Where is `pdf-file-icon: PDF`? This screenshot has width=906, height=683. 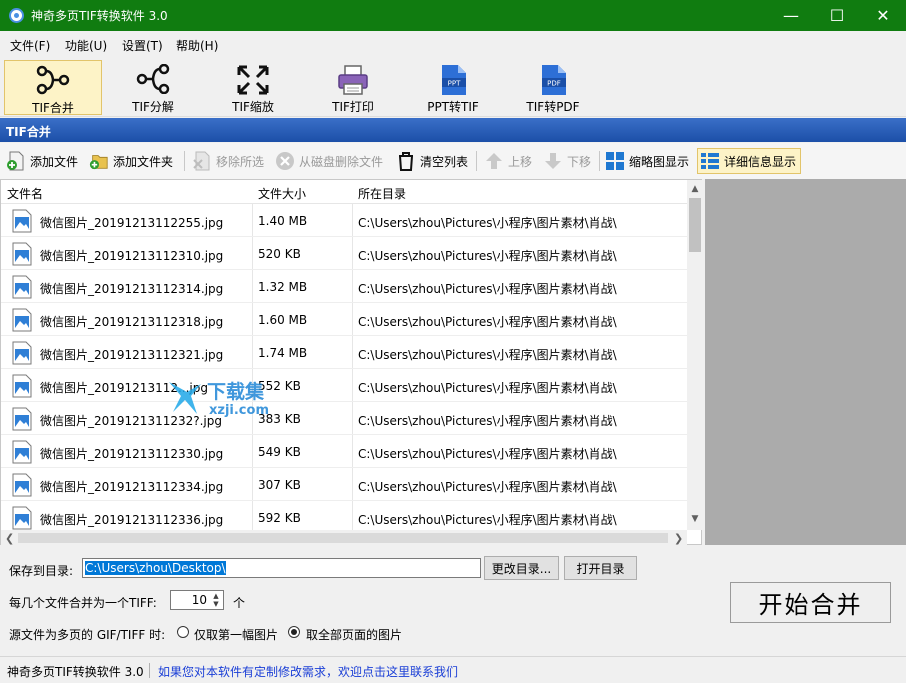
pdf-file-icon: PDF is located at coordinates (554, 80).